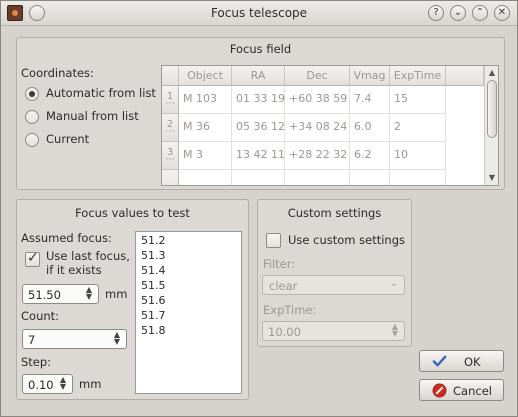 The width and height of the screenshot is (518, 417). Describe the element at coordinates (153, 240) in the screenshot. I see `list-item: 51.2` at that location.